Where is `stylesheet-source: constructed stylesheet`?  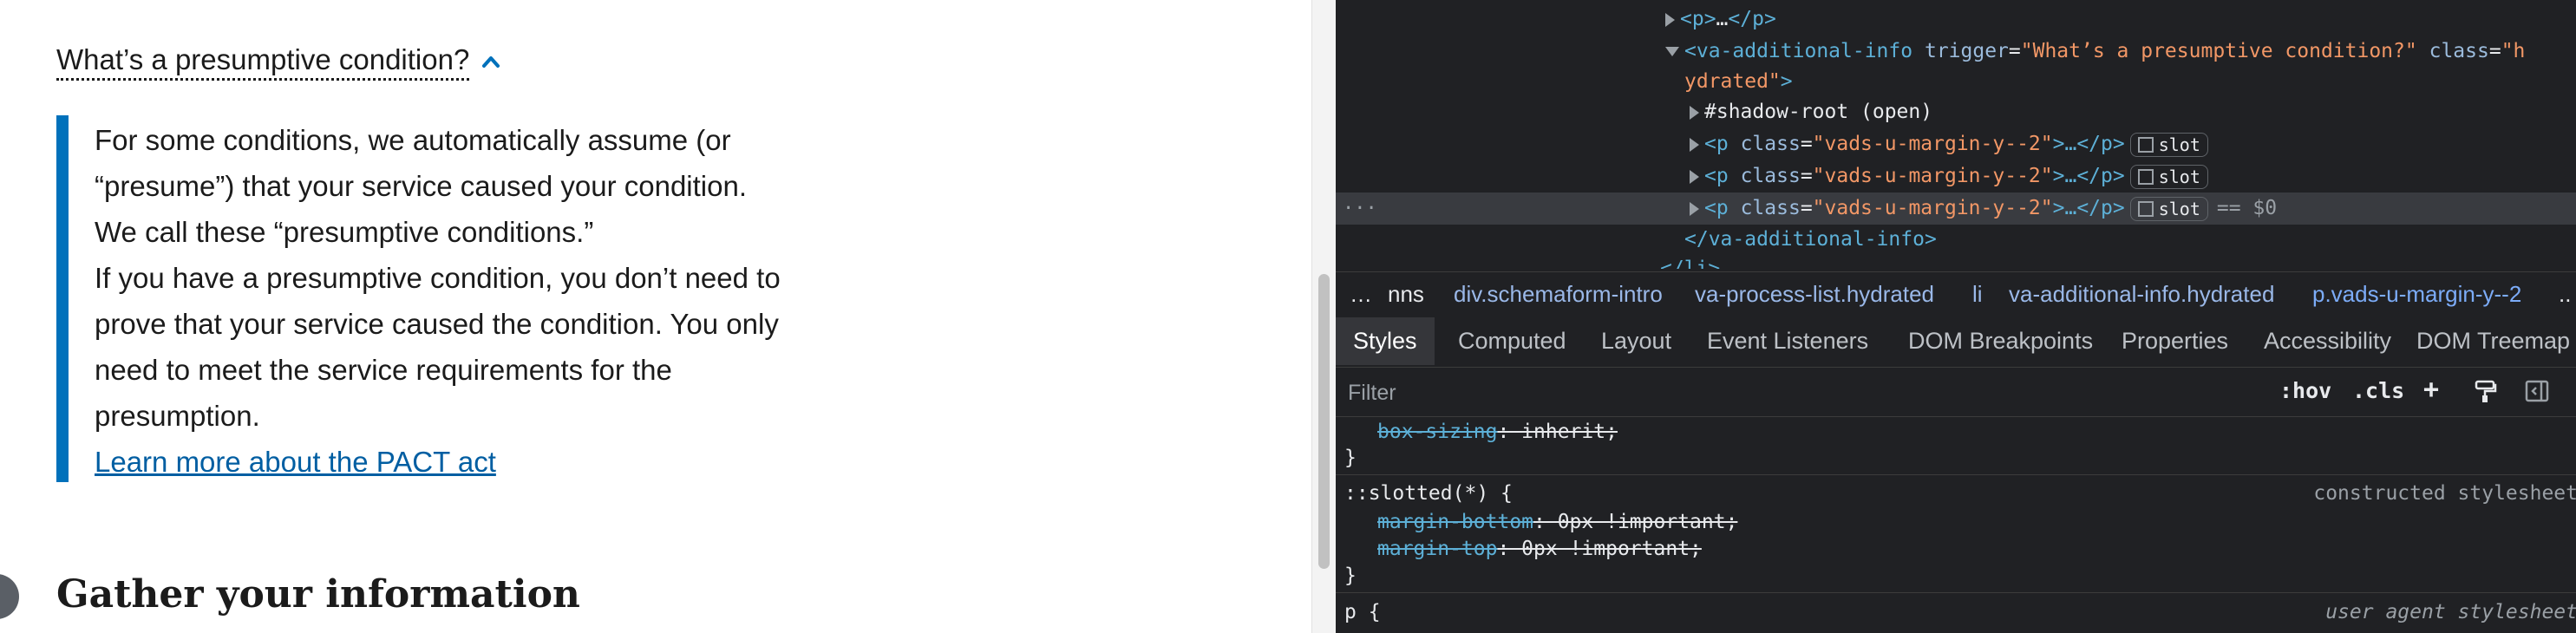
stylesheet-source: constructed stylesheet is located at coordinates (2444, 493).